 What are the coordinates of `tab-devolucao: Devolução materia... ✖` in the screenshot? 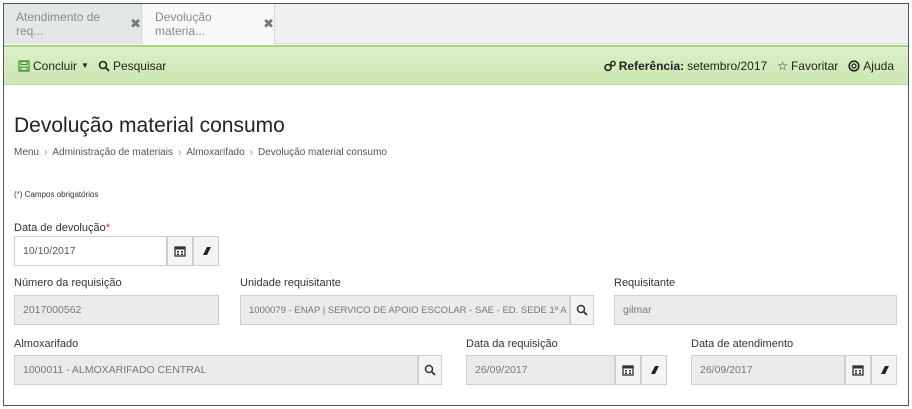 It's located at (209, 24).